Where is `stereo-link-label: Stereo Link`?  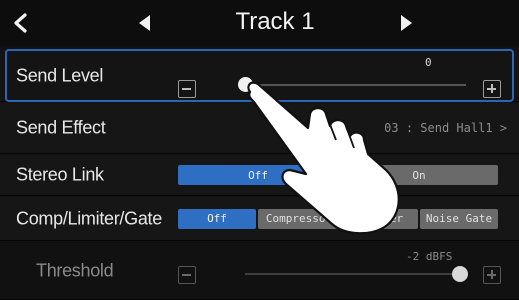
stereo-link-label: Stereo Link is located at coordinates (60, 174).